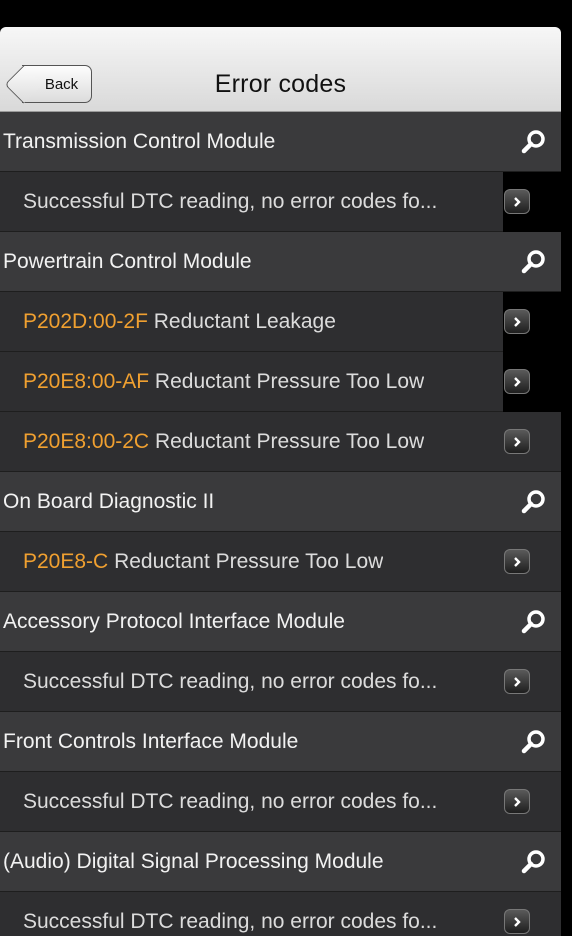  Describe the element at coordinates (280, 262) in the screenshot. I see `module-row: Powertrain Control Module` at that location.